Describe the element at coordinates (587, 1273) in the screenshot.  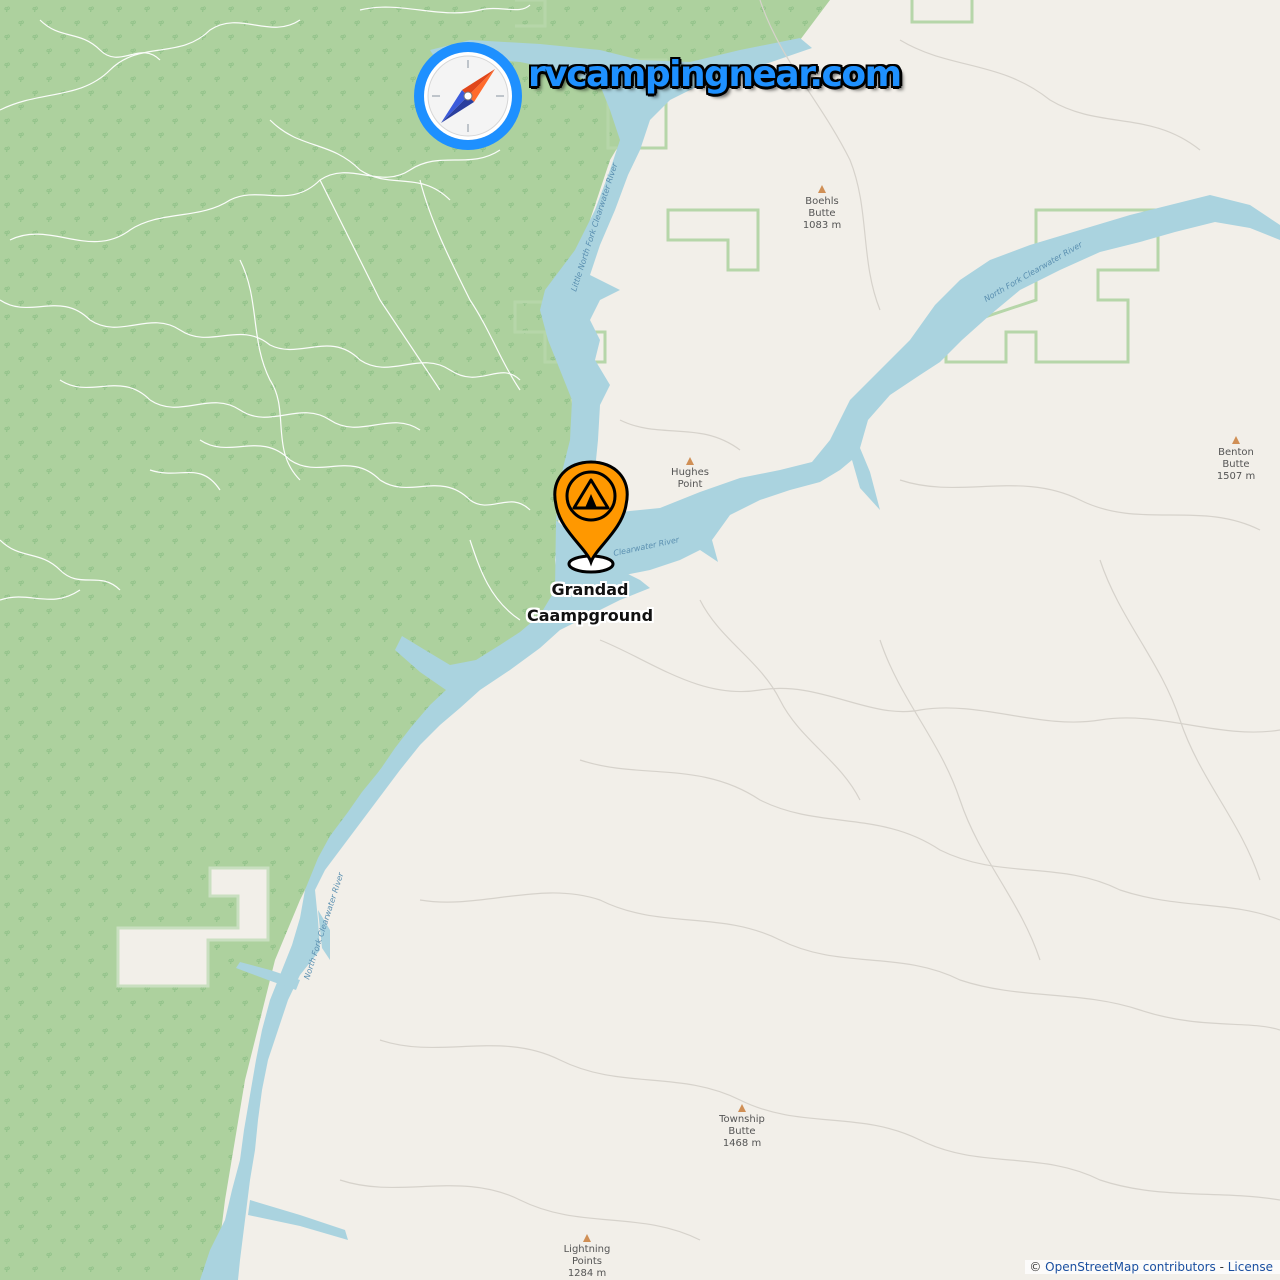
I see `peak-elevation: 1284 m` at that location.